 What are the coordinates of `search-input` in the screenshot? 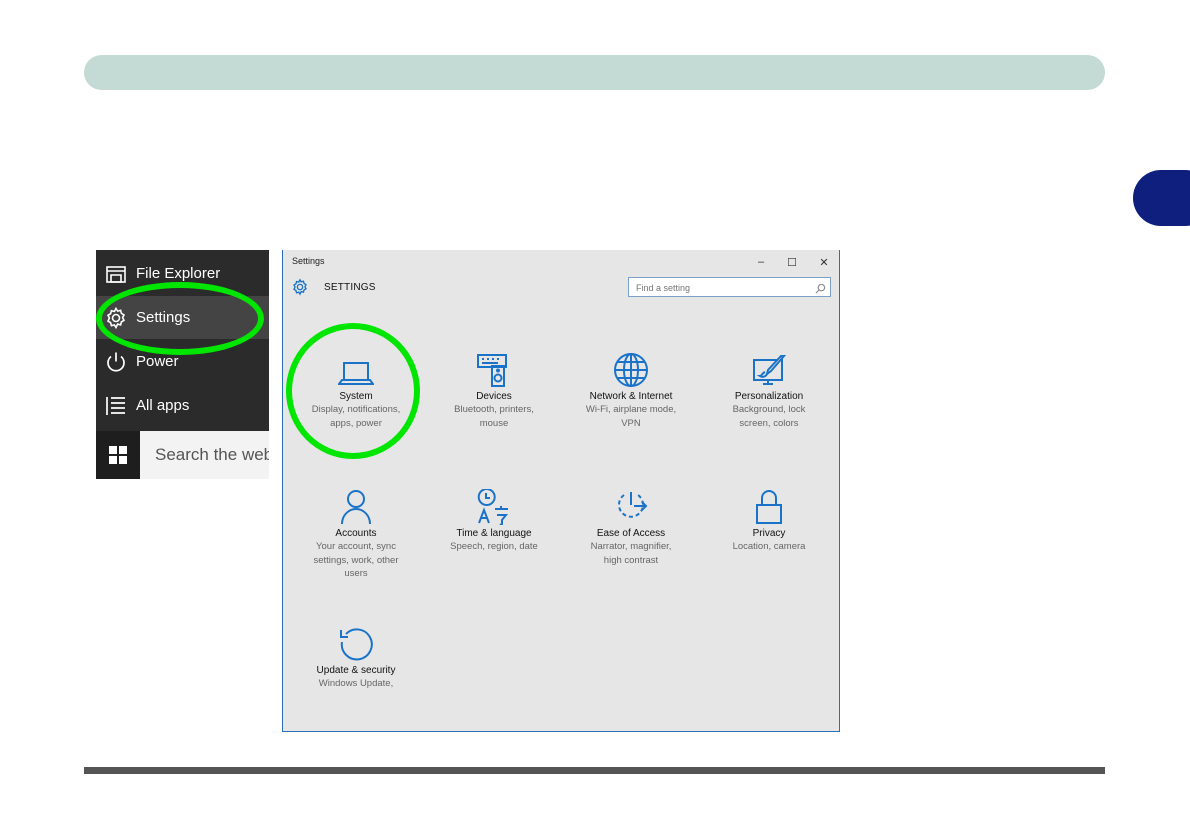 It's located at (723, 288).